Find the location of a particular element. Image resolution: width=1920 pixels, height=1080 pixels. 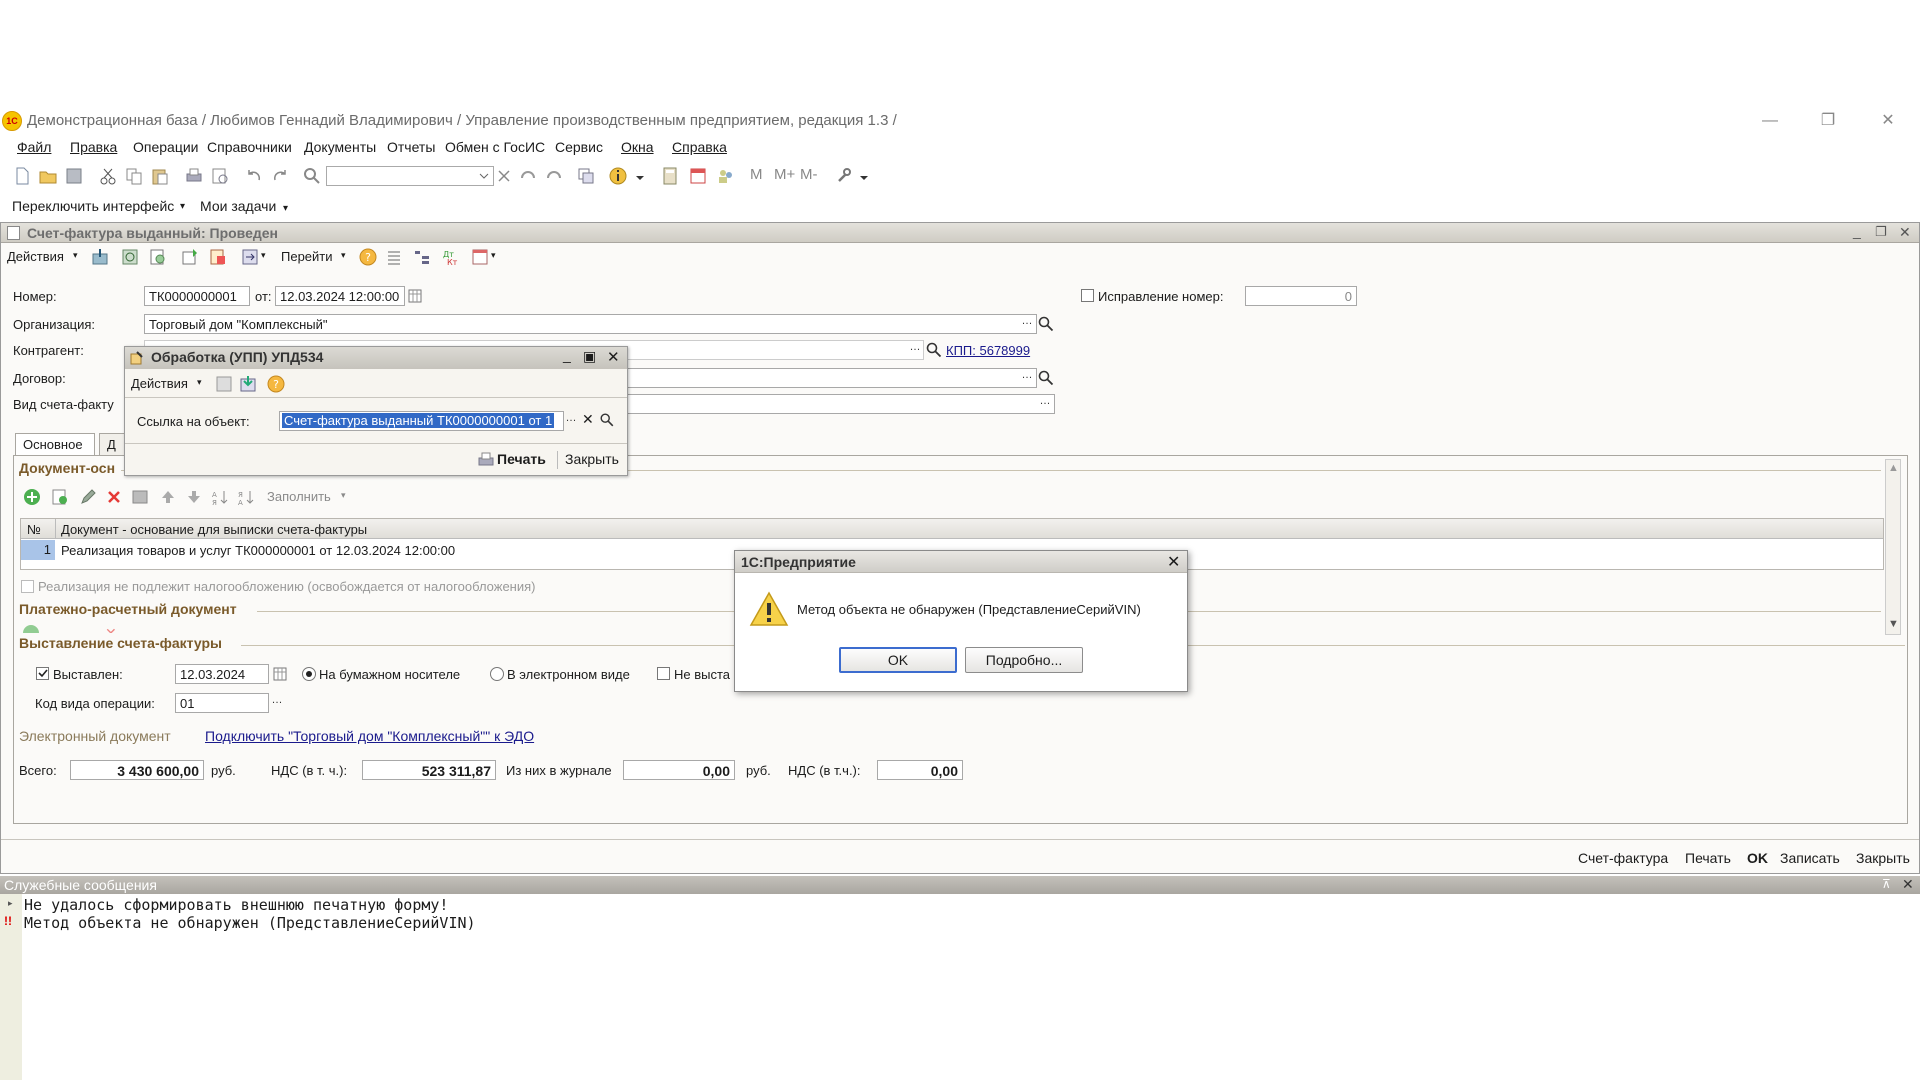

menu-edit: Правка is located at coordinates (93, 147).